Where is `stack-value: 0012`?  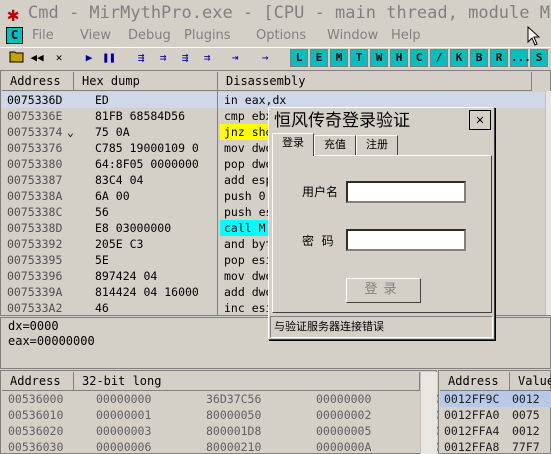
stack-value: 0012 is located at coordinates (526, 431).